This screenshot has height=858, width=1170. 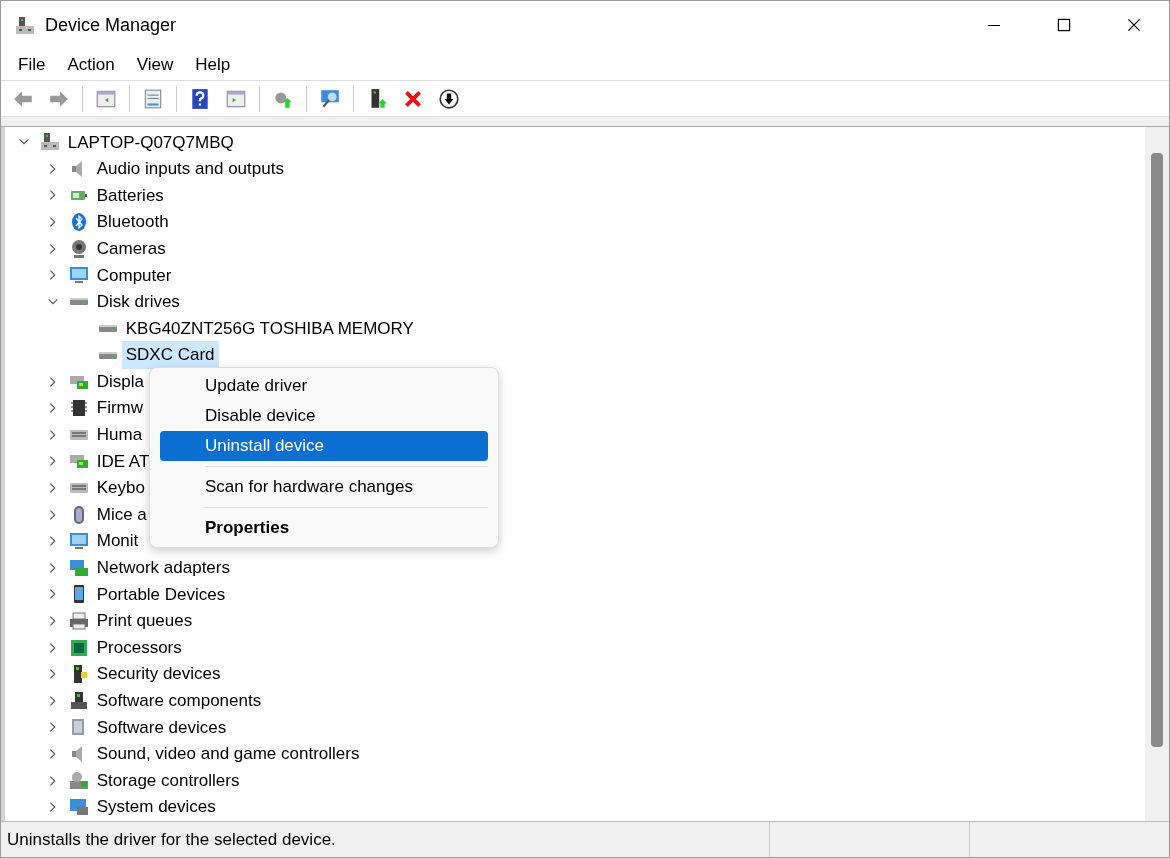 What do you see at coordinates (200, 98) in the screenshot?
I see `help-icon` at bounding box center [200, 98].